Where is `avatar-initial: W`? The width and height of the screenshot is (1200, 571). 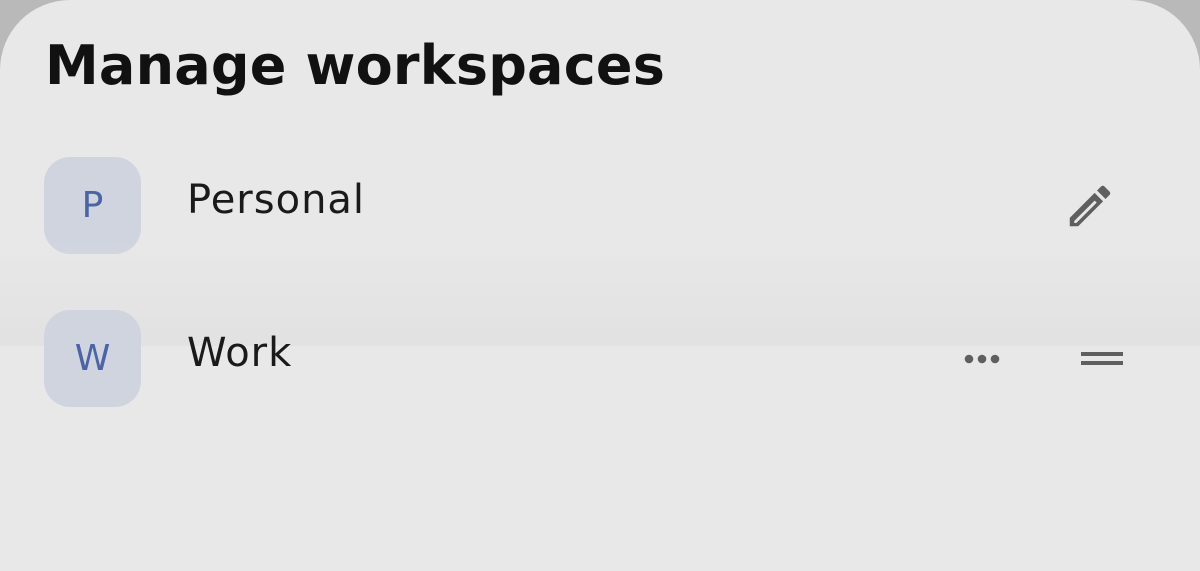 avatar-initial: W is located at coordinates (92, 358).